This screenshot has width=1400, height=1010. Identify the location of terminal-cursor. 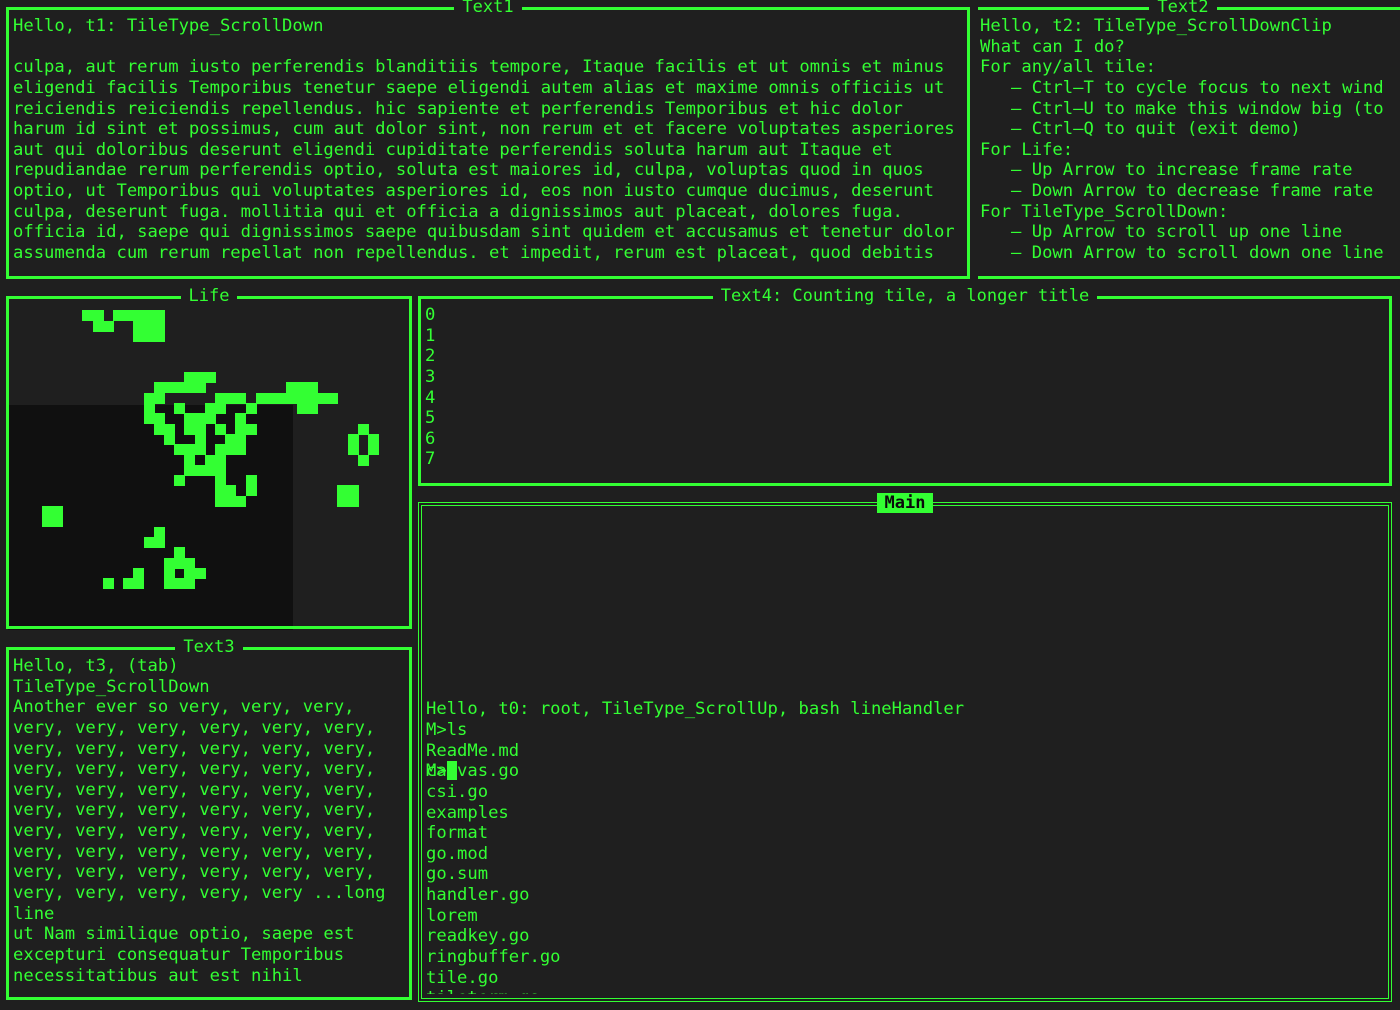
(451, 771).